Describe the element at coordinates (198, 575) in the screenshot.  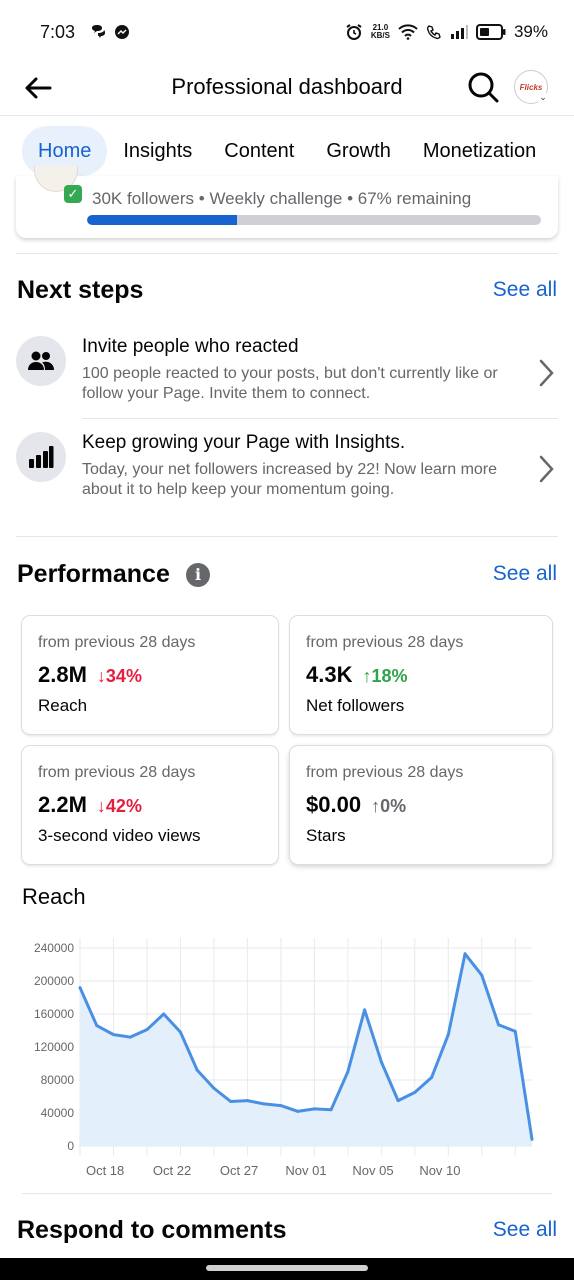
I see `info-icon: i` at that location.